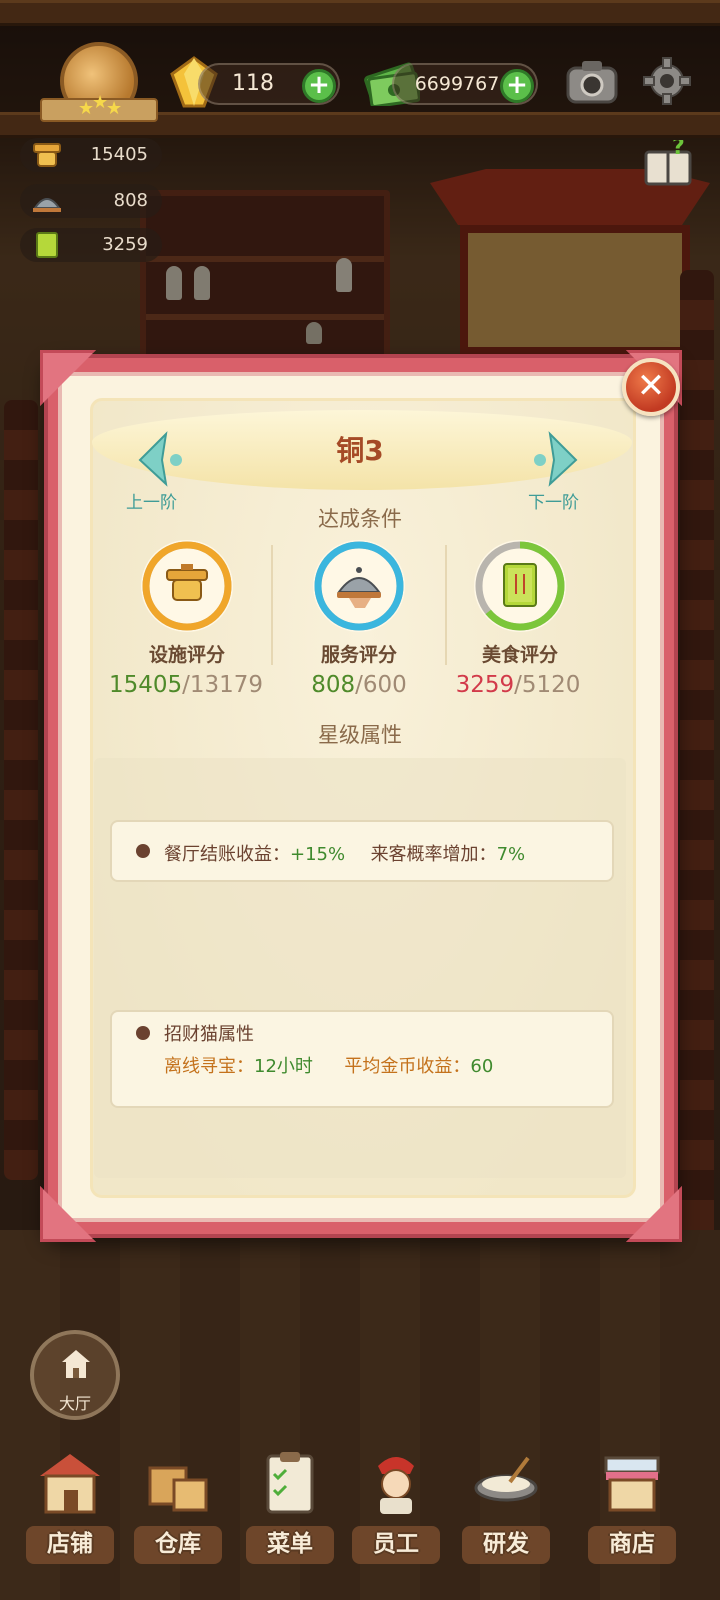 Image resolution: width=720 pixels, height=1600 pixels. What do you see at coordinates (145, 685) in the screenshot?
I see `facility-score-current: 15405` at bounding box center [145, 685].